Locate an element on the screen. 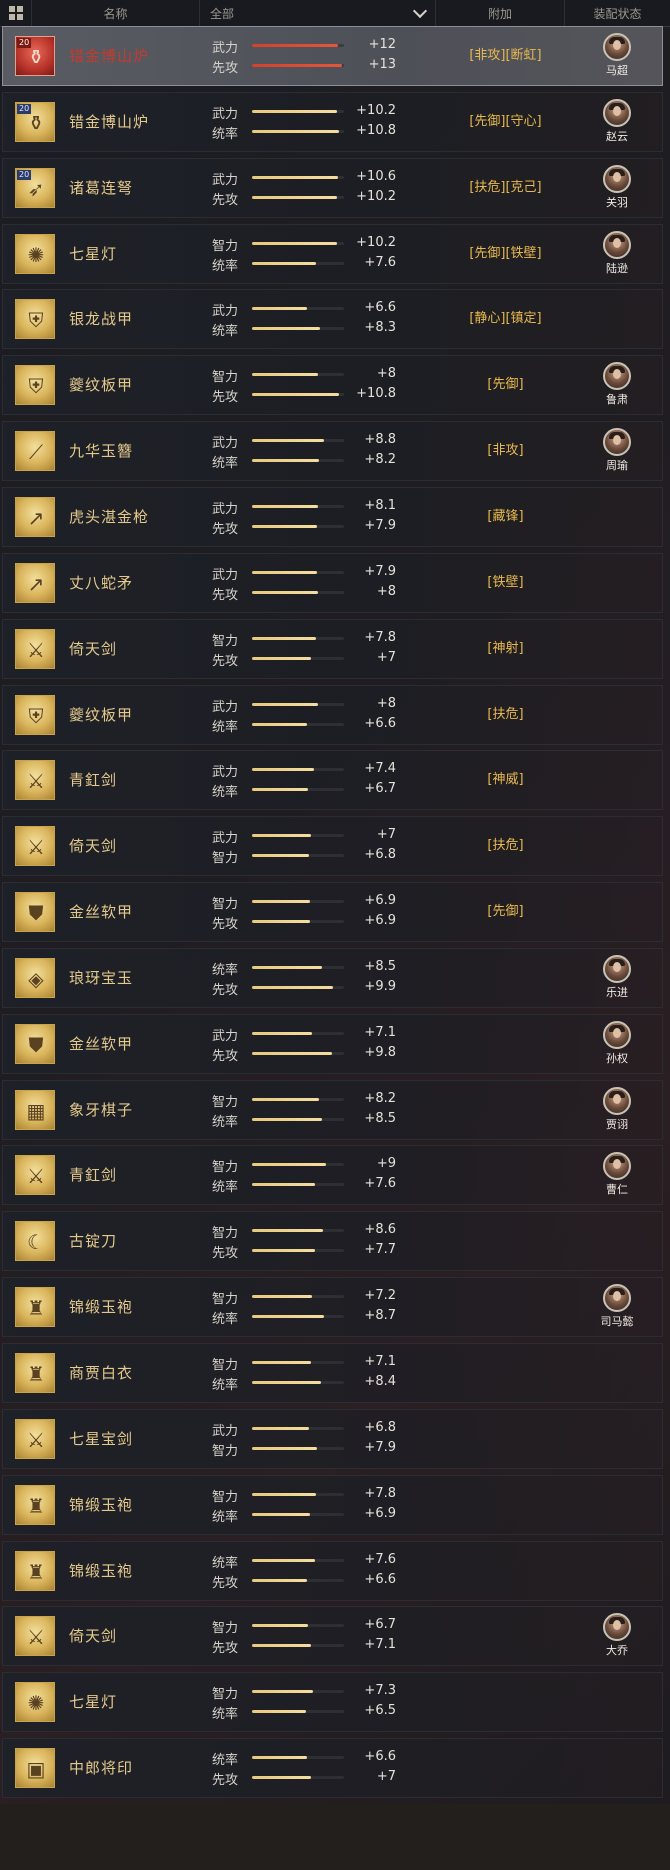 This screenshot has height=1870, width=670. equipped-general: 曹仁 is located at coordinates (617, 1176).